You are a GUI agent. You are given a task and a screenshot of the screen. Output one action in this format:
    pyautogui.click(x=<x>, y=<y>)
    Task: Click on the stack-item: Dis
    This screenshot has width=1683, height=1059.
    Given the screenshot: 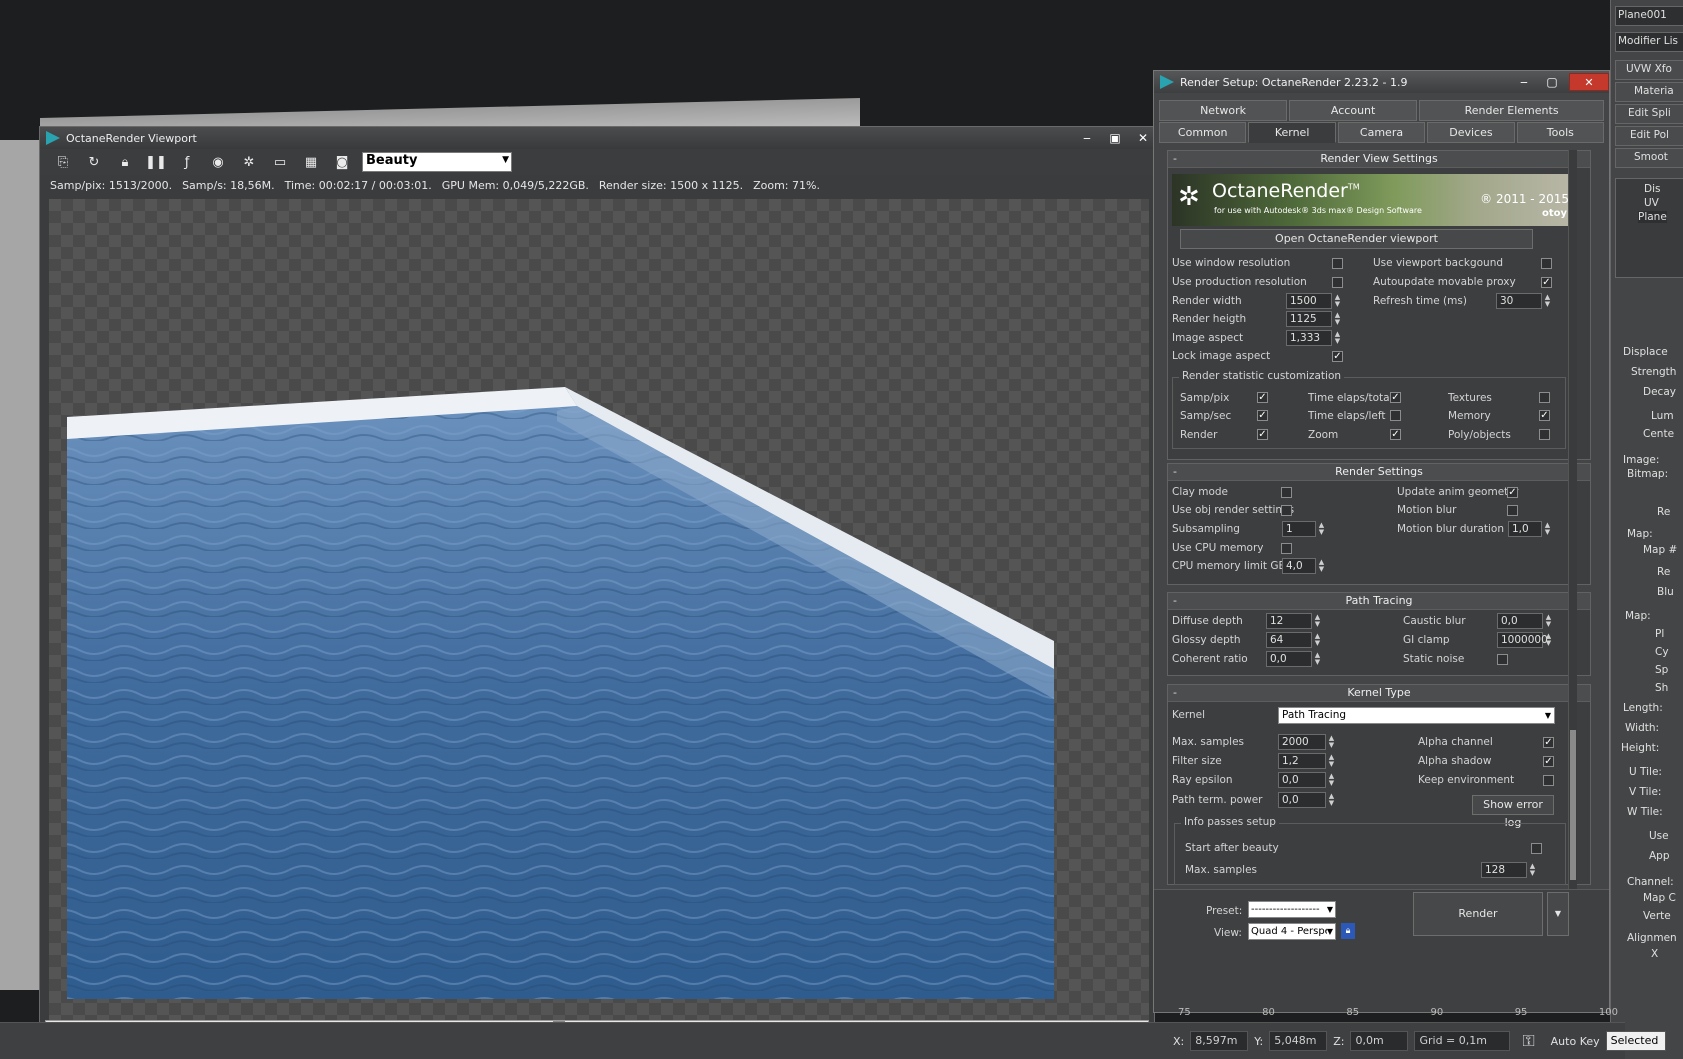 What is the action you would take?
    pyautogui.click(x=1652, y=189)
    